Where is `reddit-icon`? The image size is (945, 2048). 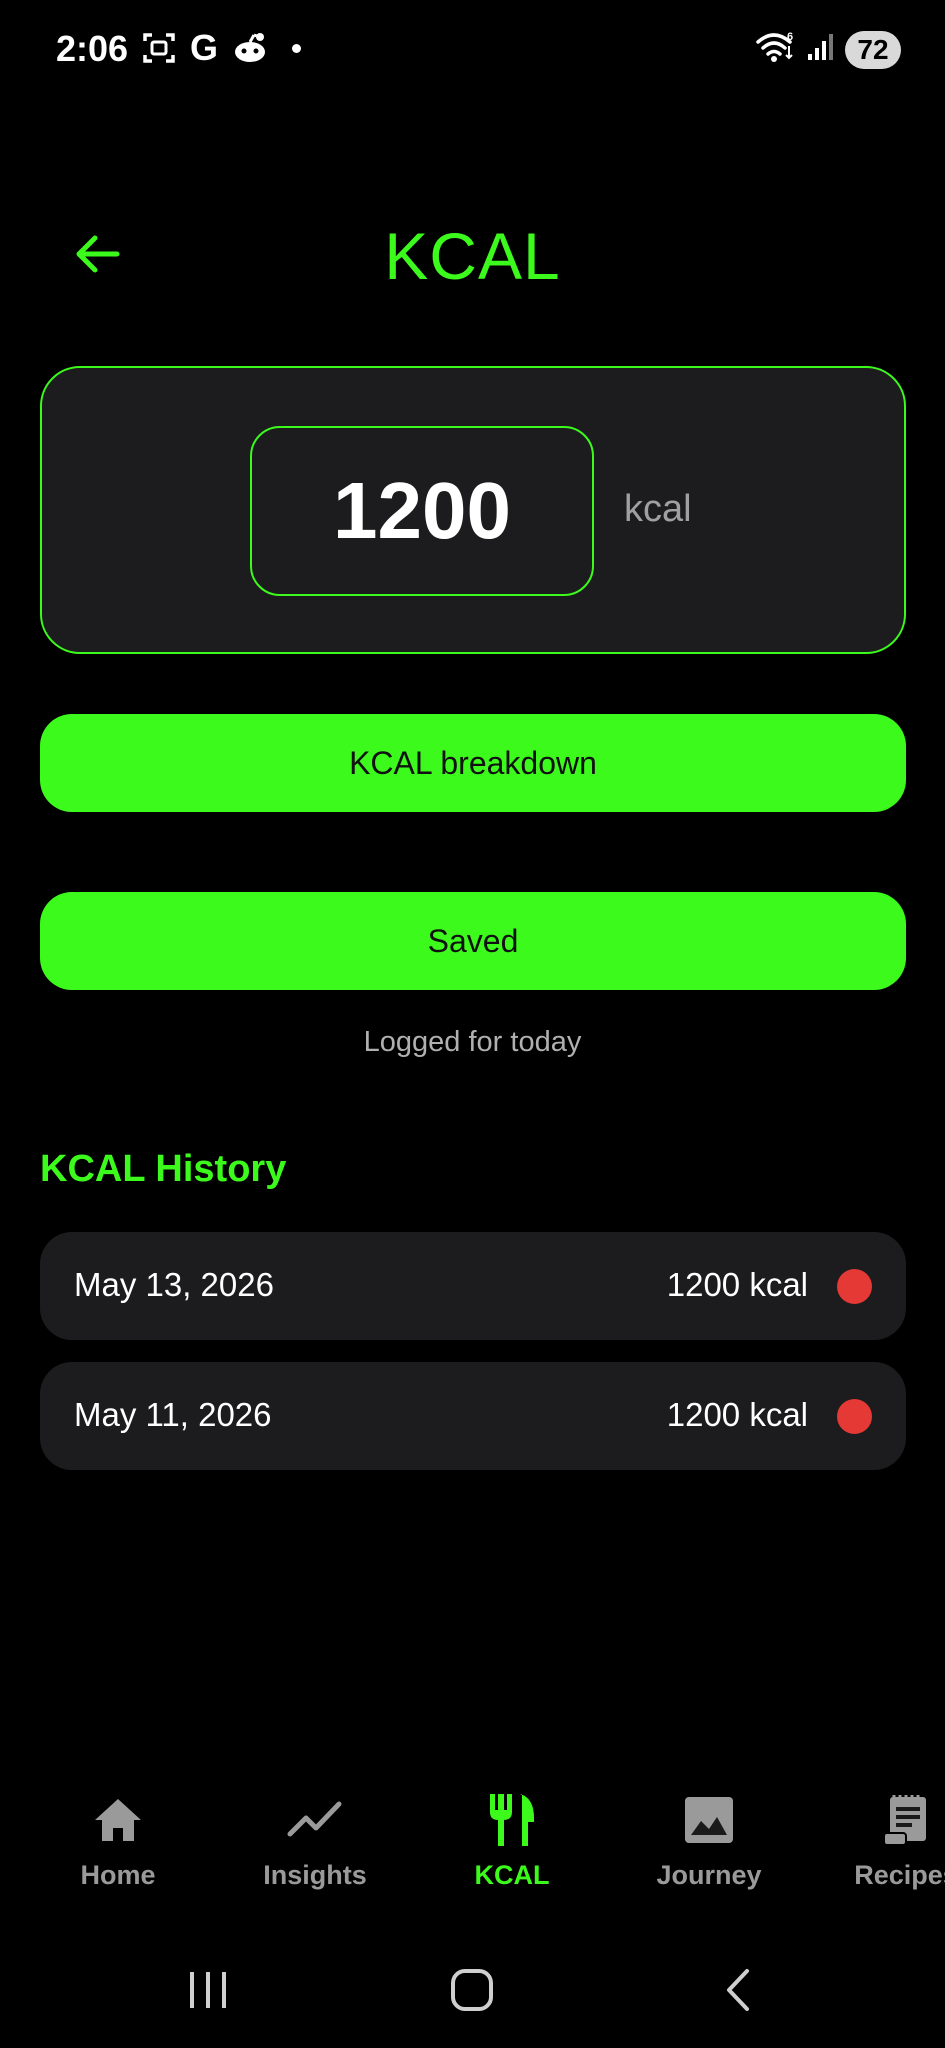
reddit-icon is located at coordinates (250, 48).